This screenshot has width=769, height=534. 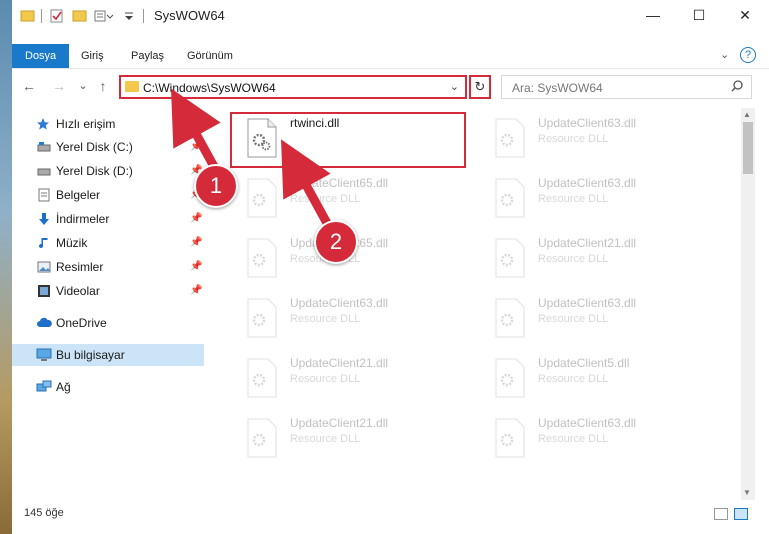 I want to click on sidebar-item-quick-access: Hızlı erişim, so click(x=108, y=124).